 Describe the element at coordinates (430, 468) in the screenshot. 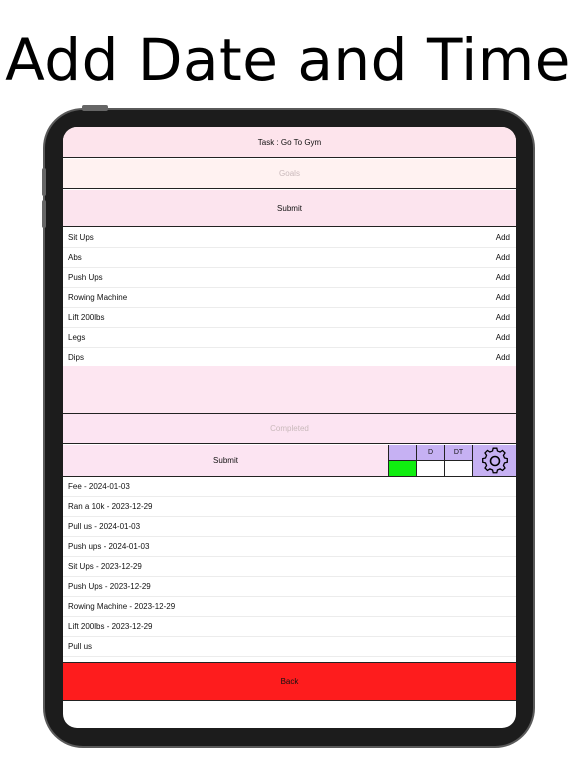

I see `toggle-d-box` at that location.